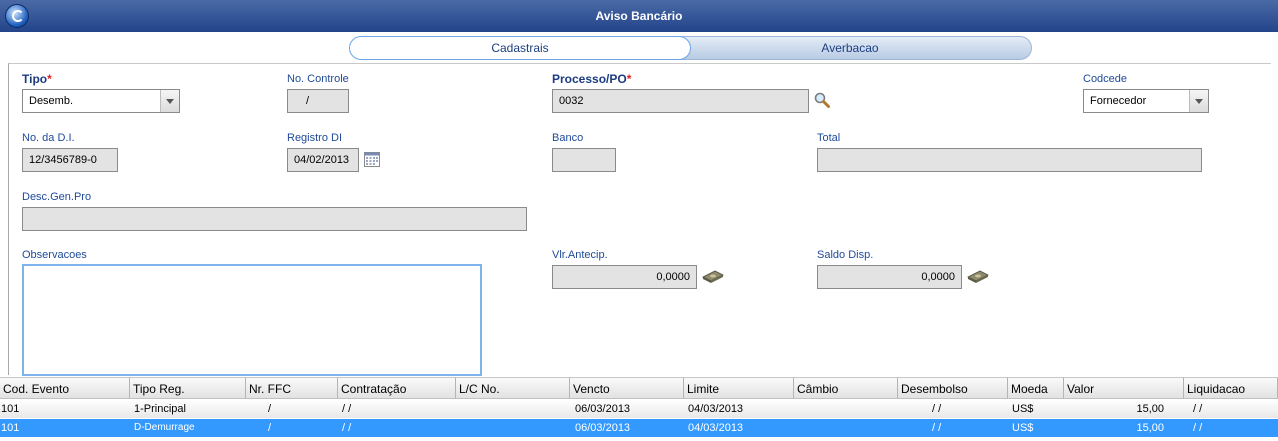  Describe the element at coordinates (37, 79) in the screenshot. I see `tipo-label: Tipo*` at that location.